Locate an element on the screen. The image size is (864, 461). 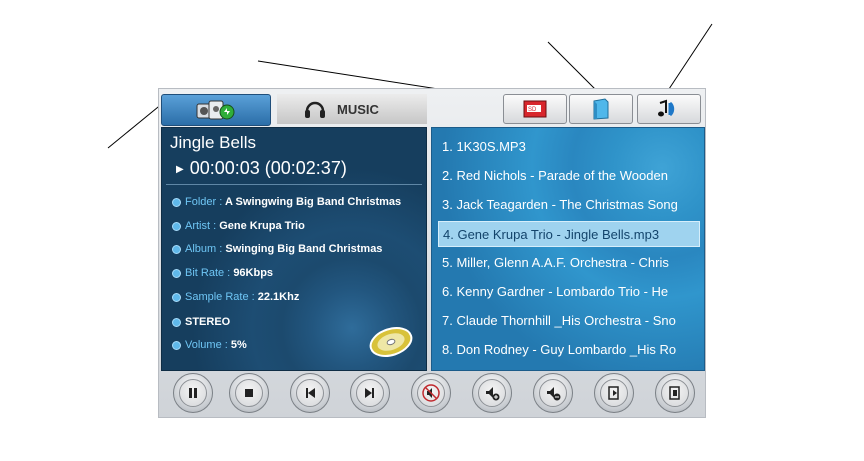
svg-text: SD is located at coordinates (532, 110).